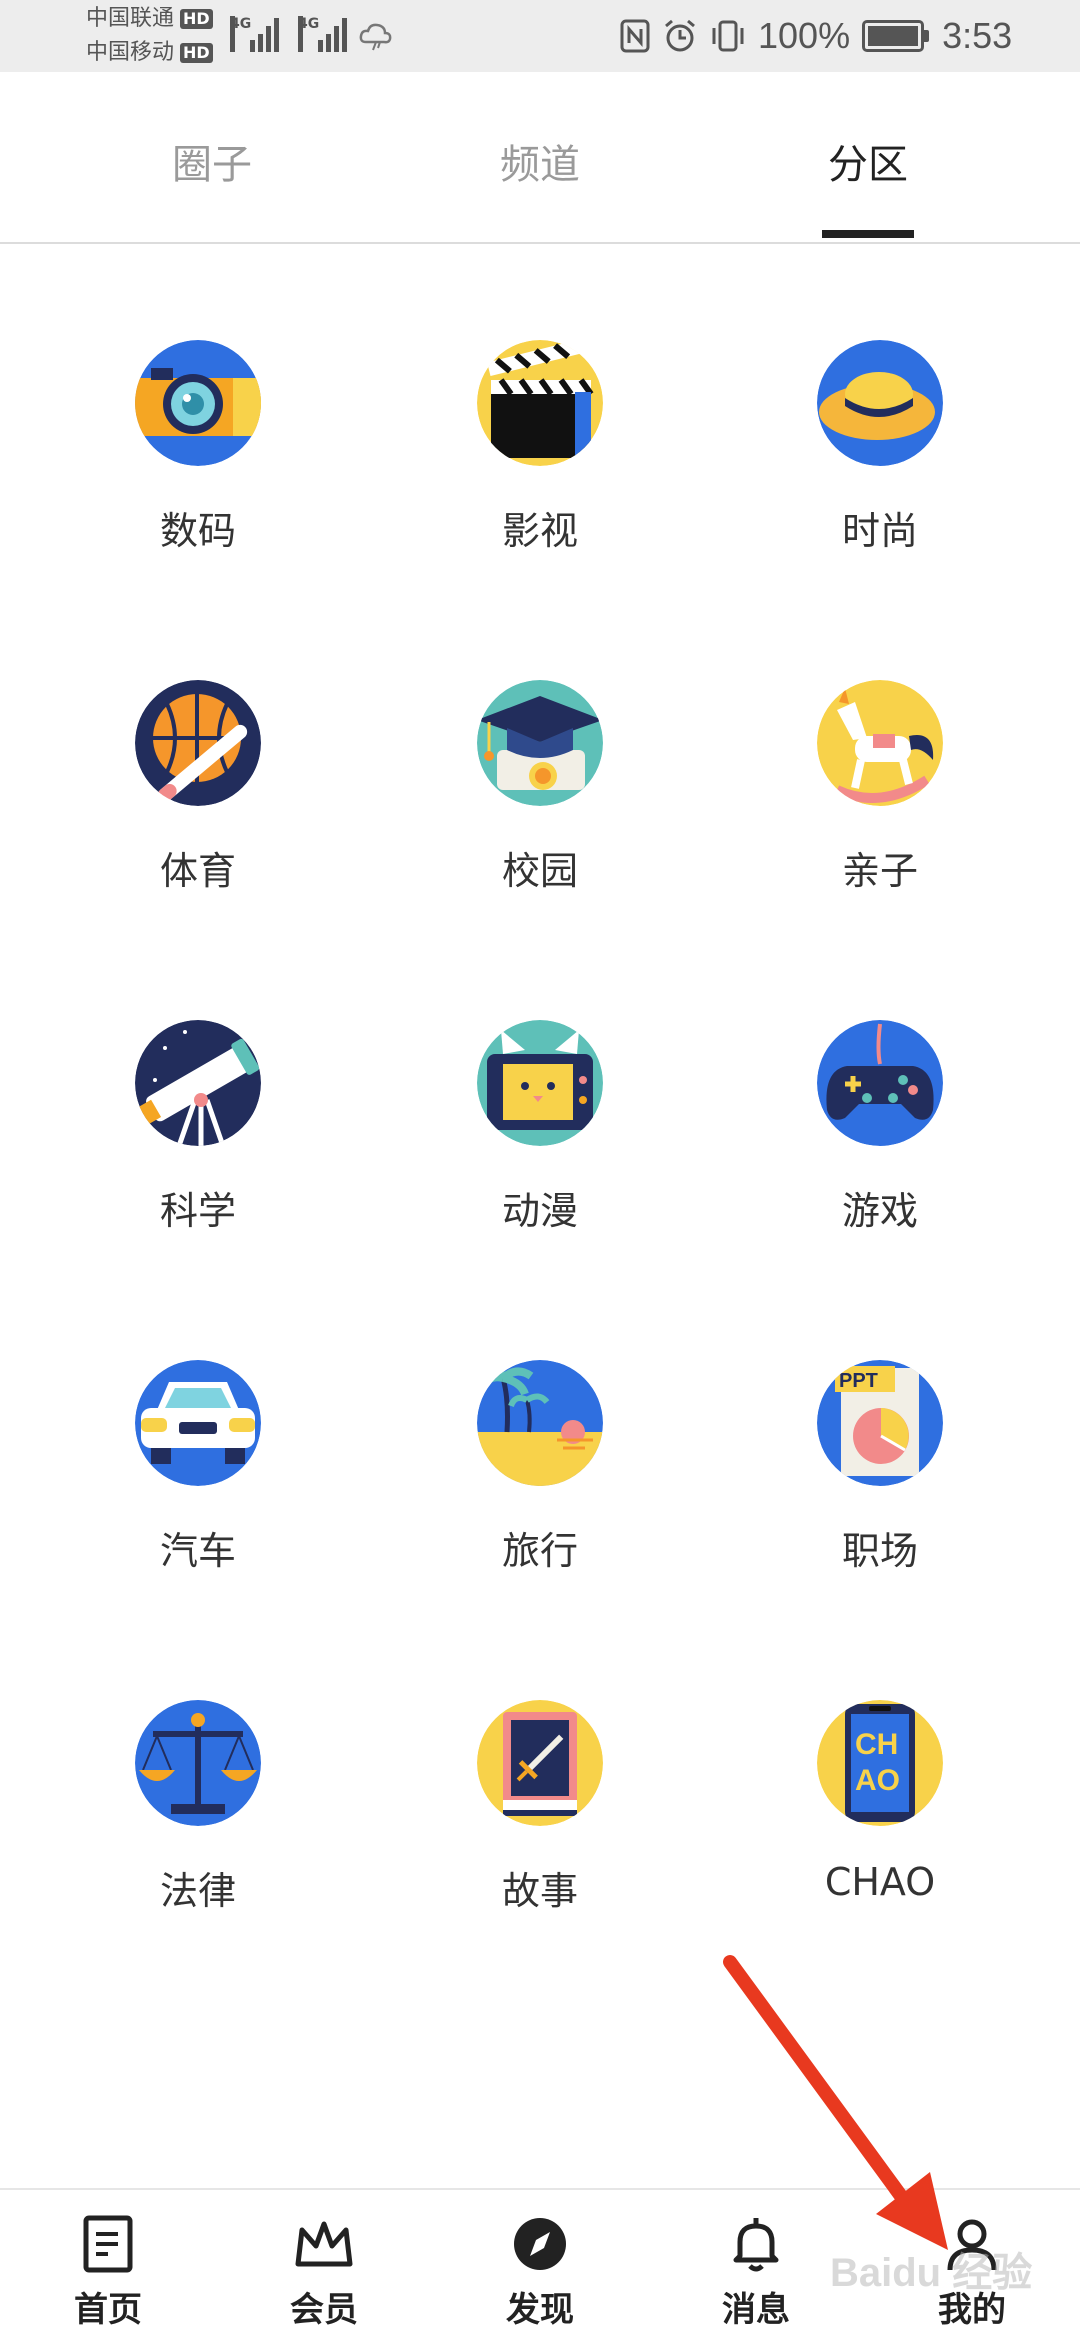 This screenshot has width=1080, height=2342. Describe the element at coordinates (198, 743) in the screenshot. I see `basketball-icon` at that location.